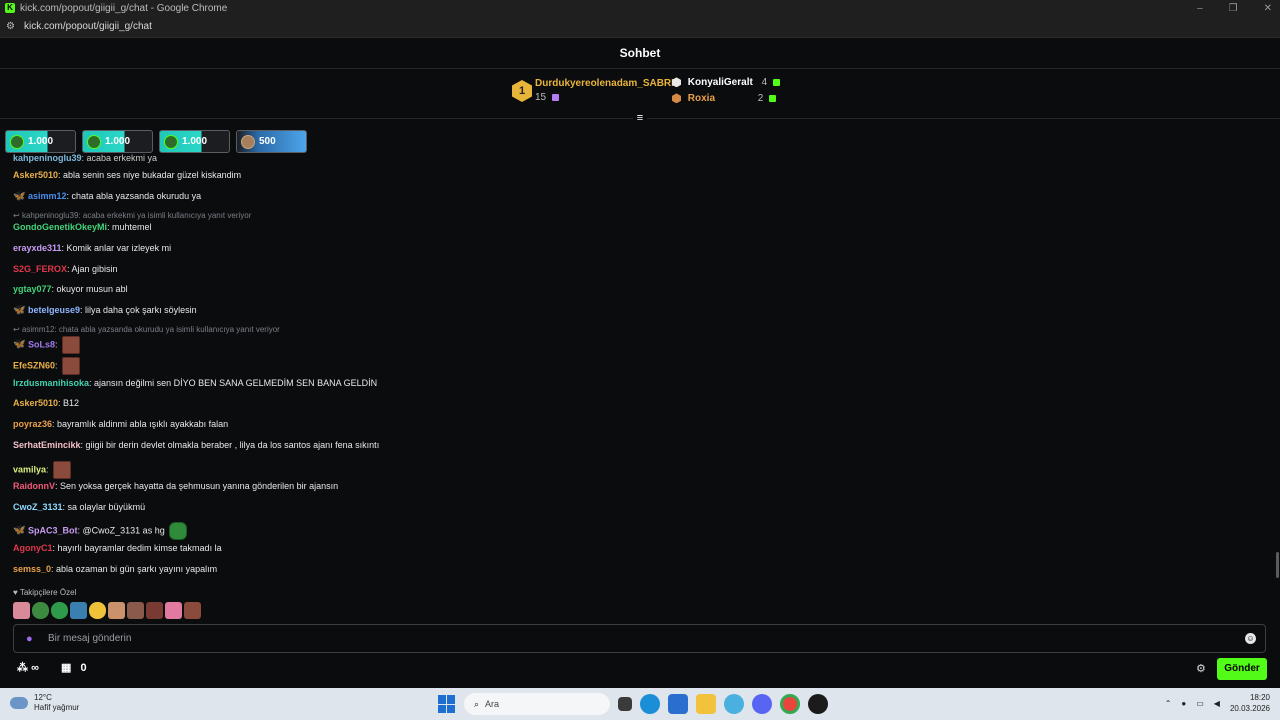  I want to click on chat-settings-gear-icon: ⚙, so click(1201, 668).